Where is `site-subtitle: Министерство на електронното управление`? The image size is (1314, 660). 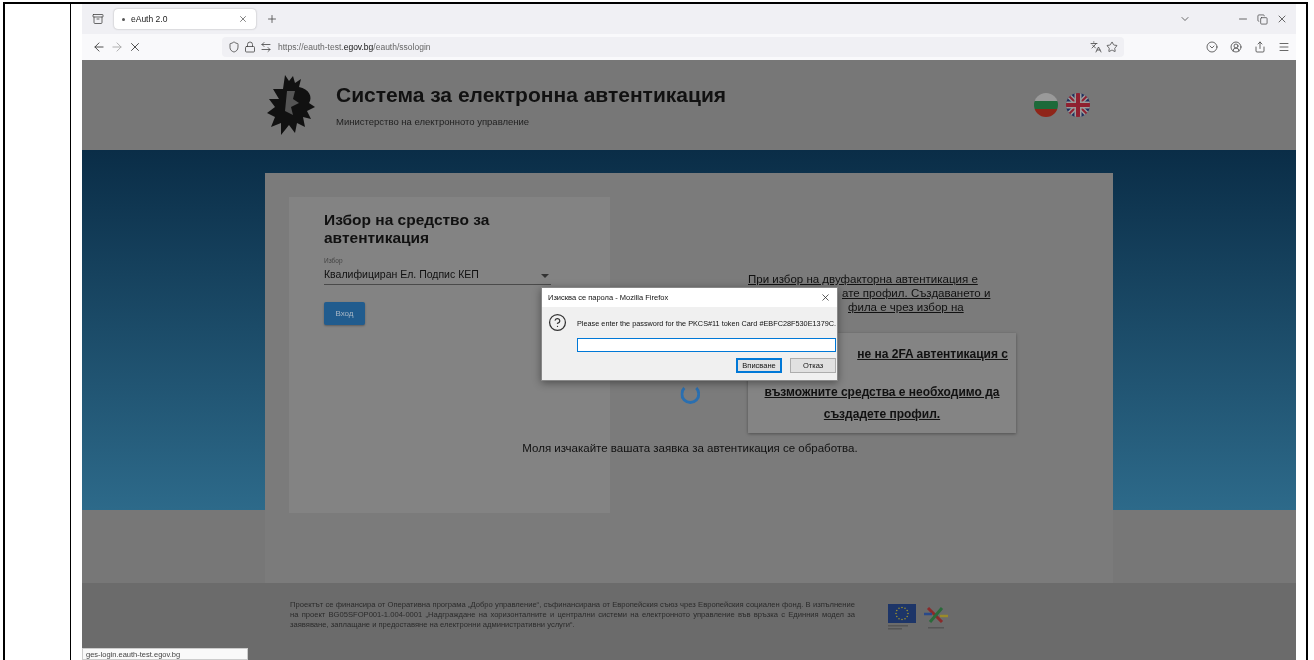 site-subtitle: Министерство на електронното управление is located at coordinates (433, 121).